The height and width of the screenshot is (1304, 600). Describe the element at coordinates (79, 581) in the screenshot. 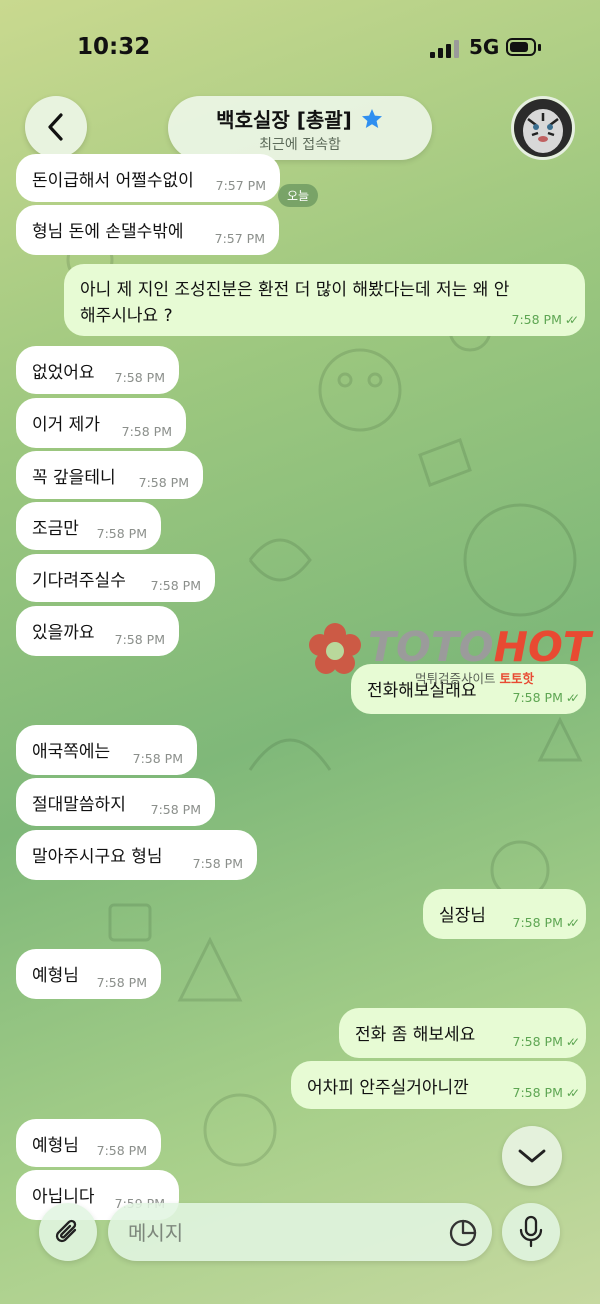

I see `message-text: 기다려주실수` at that location.